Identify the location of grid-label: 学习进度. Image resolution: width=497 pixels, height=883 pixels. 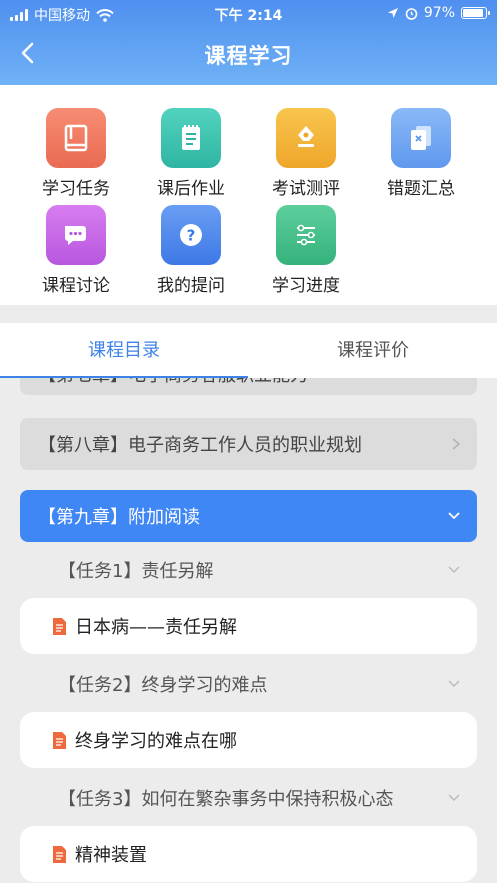
(306, 286).